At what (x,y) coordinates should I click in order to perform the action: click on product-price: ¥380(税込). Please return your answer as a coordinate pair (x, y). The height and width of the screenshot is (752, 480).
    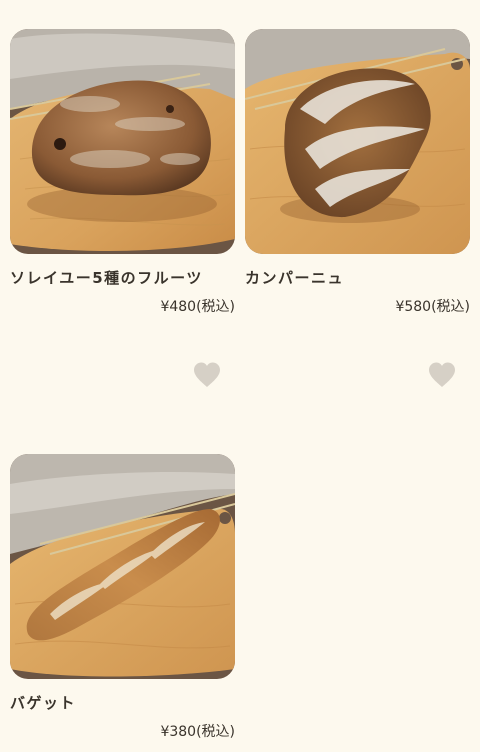
    Looking at the image, I should click on (197, 732).